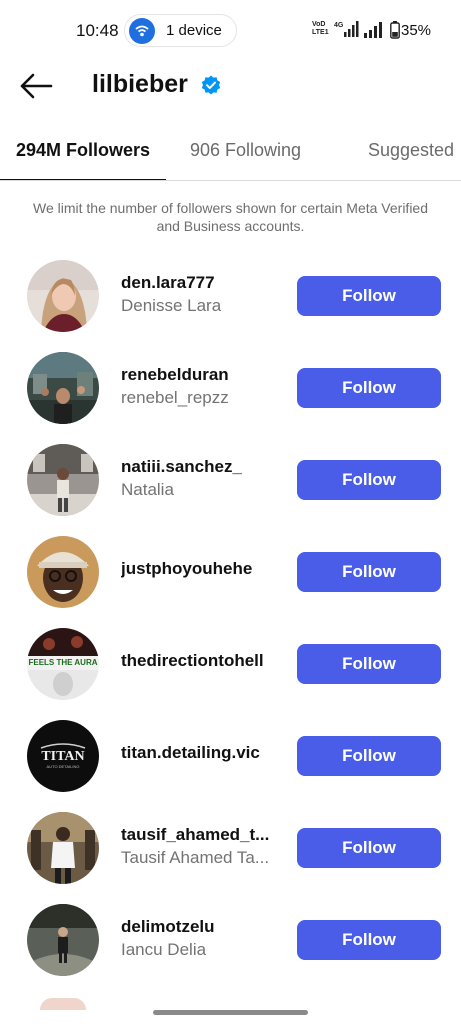  Describe the element at coordinates (175, 375) in the screenshot. I see `username: renebelduran` at that location.